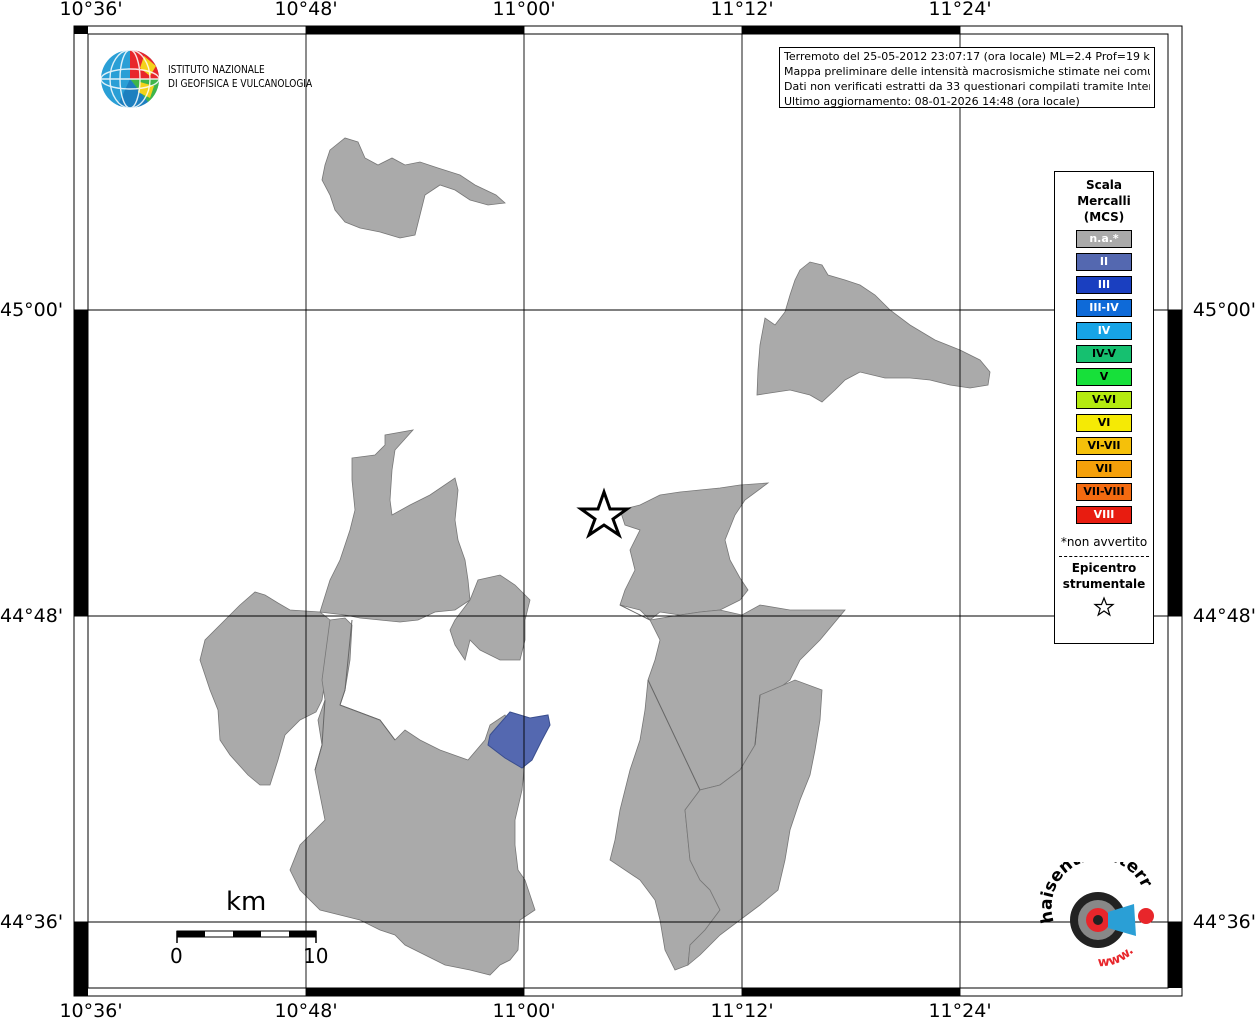  What do you see at coordinates (1104, 262) in the screenshot?
I see `legend-swatch-1: II` at bounding box center [1104, 262].